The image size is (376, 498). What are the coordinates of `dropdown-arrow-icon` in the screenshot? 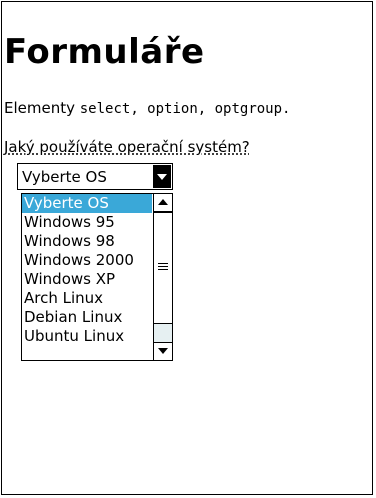 It's located at (162, 176).